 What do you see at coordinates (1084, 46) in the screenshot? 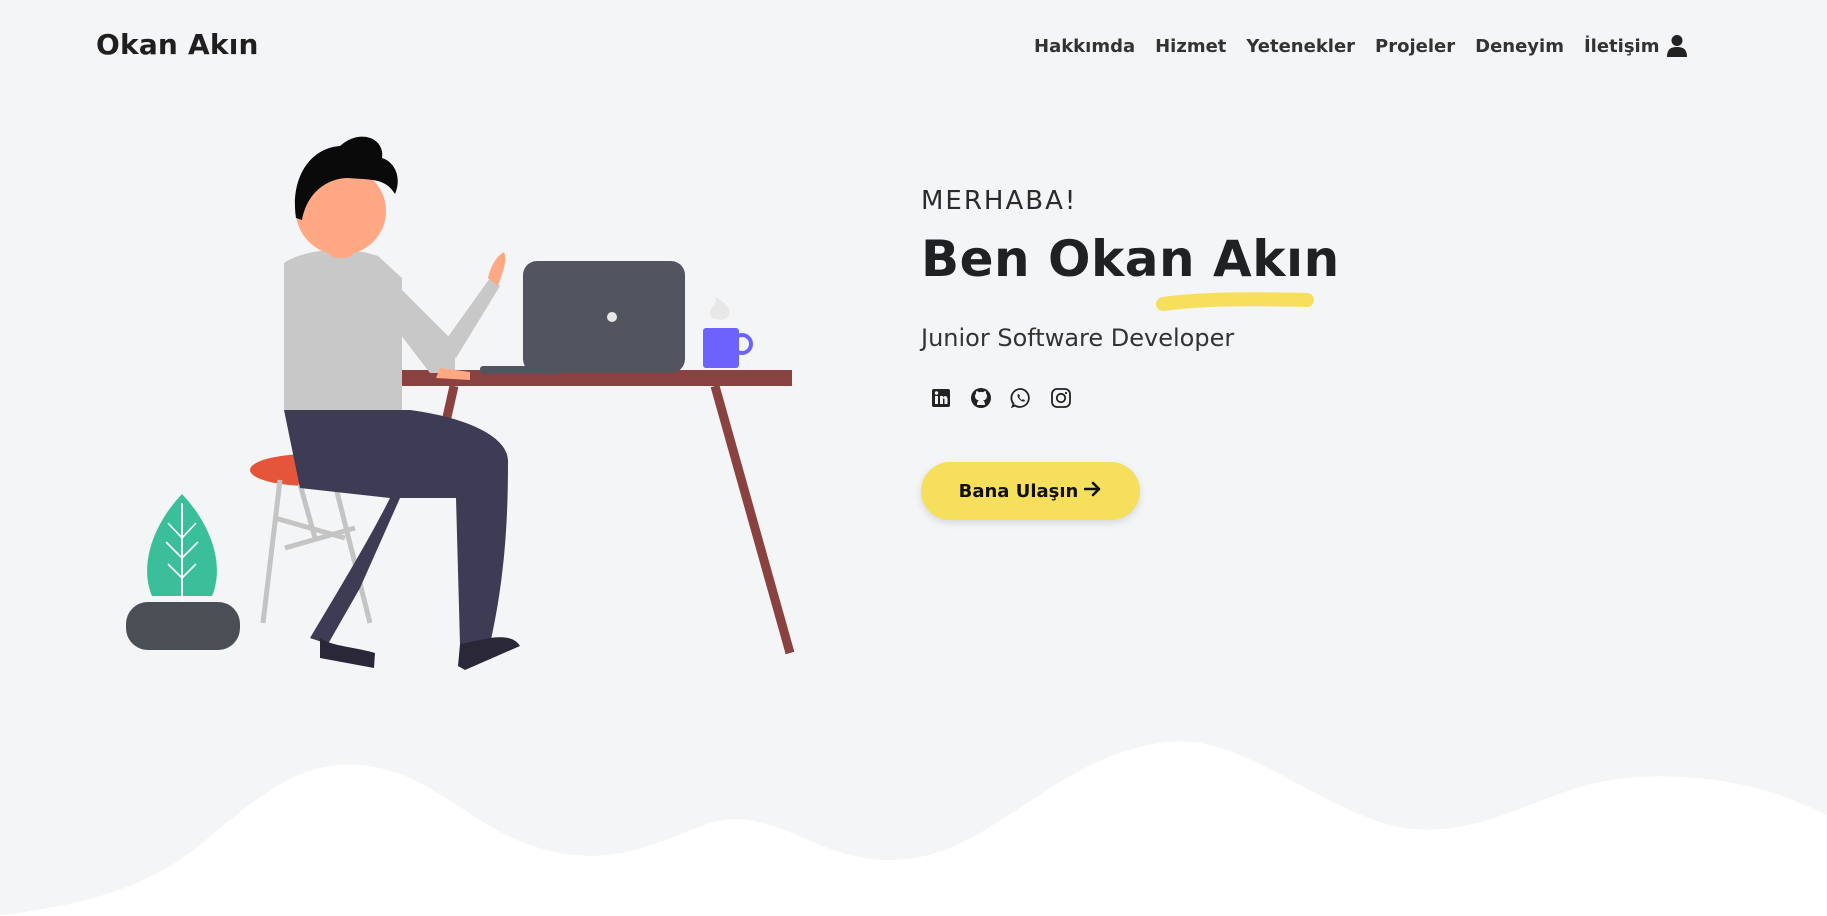
I see `nav-link-hakkimda: Hakkımda` at bounding box center [1084, 46].